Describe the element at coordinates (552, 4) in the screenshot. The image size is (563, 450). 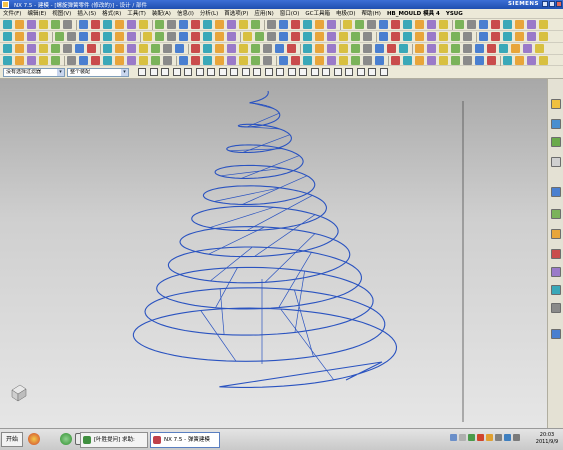
I see `maximize-button` at that location.